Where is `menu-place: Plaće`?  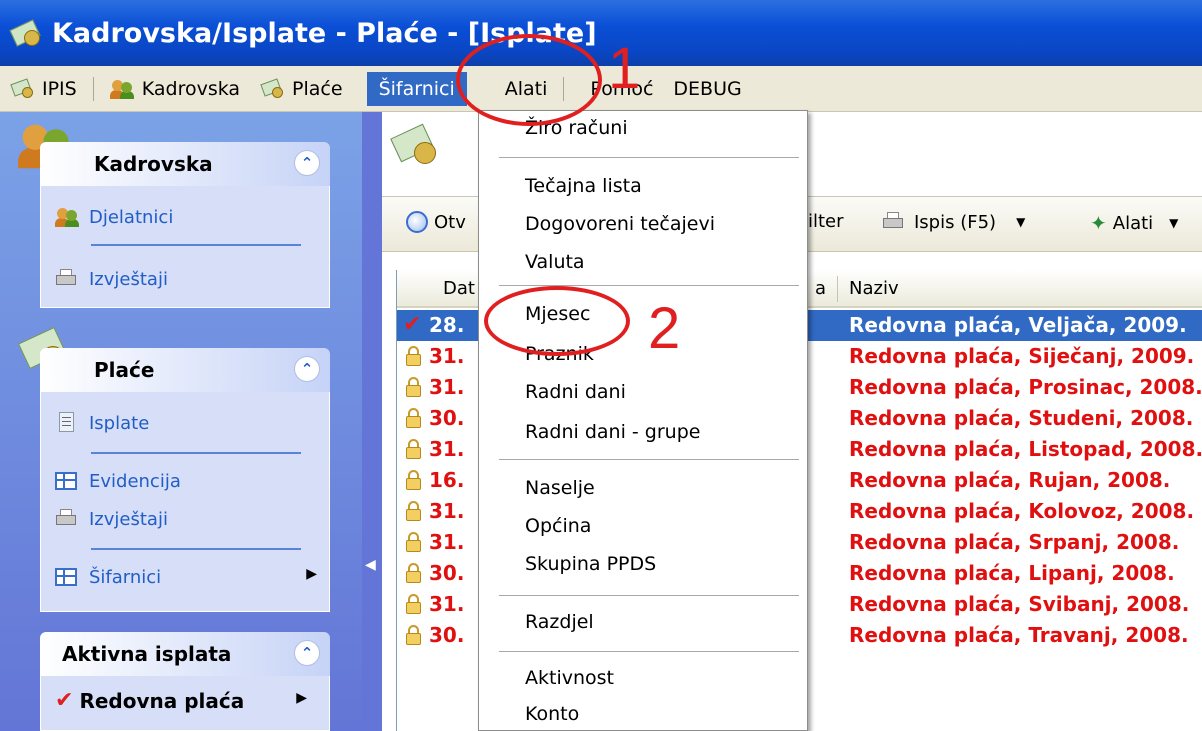 menu-place: Plaće is located at coordinates (301, 89).